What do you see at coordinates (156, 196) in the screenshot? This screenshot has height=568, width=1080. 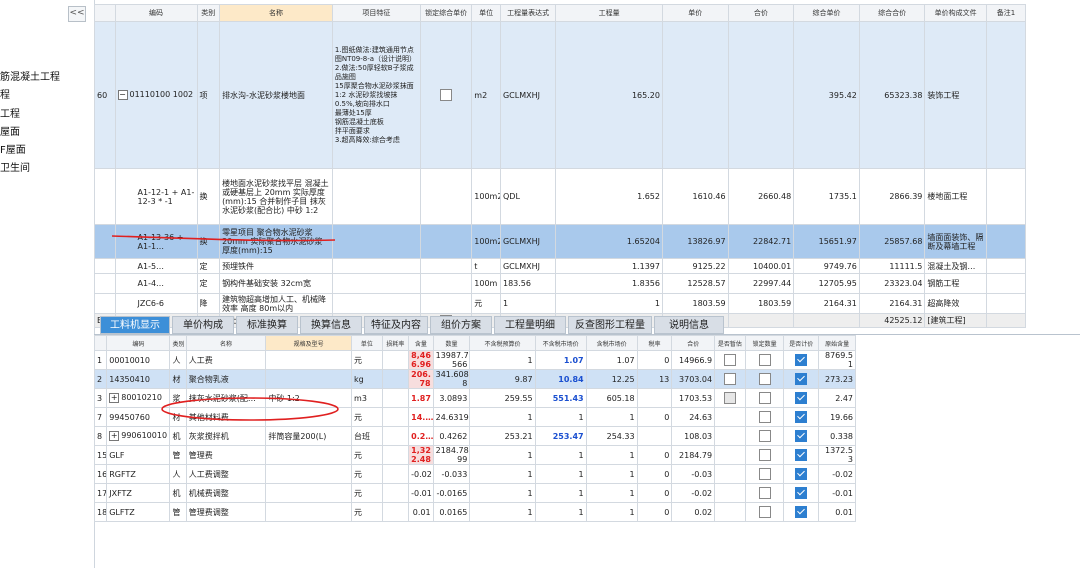 I see `item-code-cell: A1-12-1 + A1-12-3 * -1` at bounding box center [156, 196].